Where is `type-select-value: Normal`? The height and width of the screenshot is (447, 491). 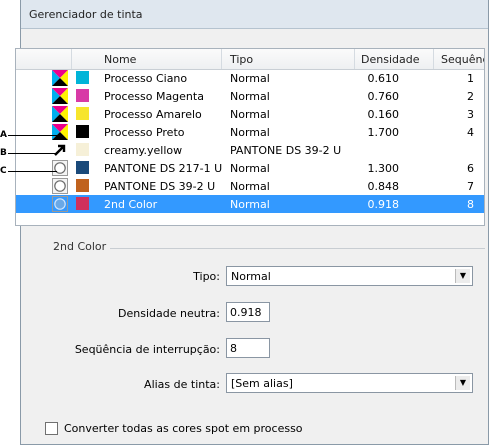
type-select-value: Normal is located at coordinates (251, 276).